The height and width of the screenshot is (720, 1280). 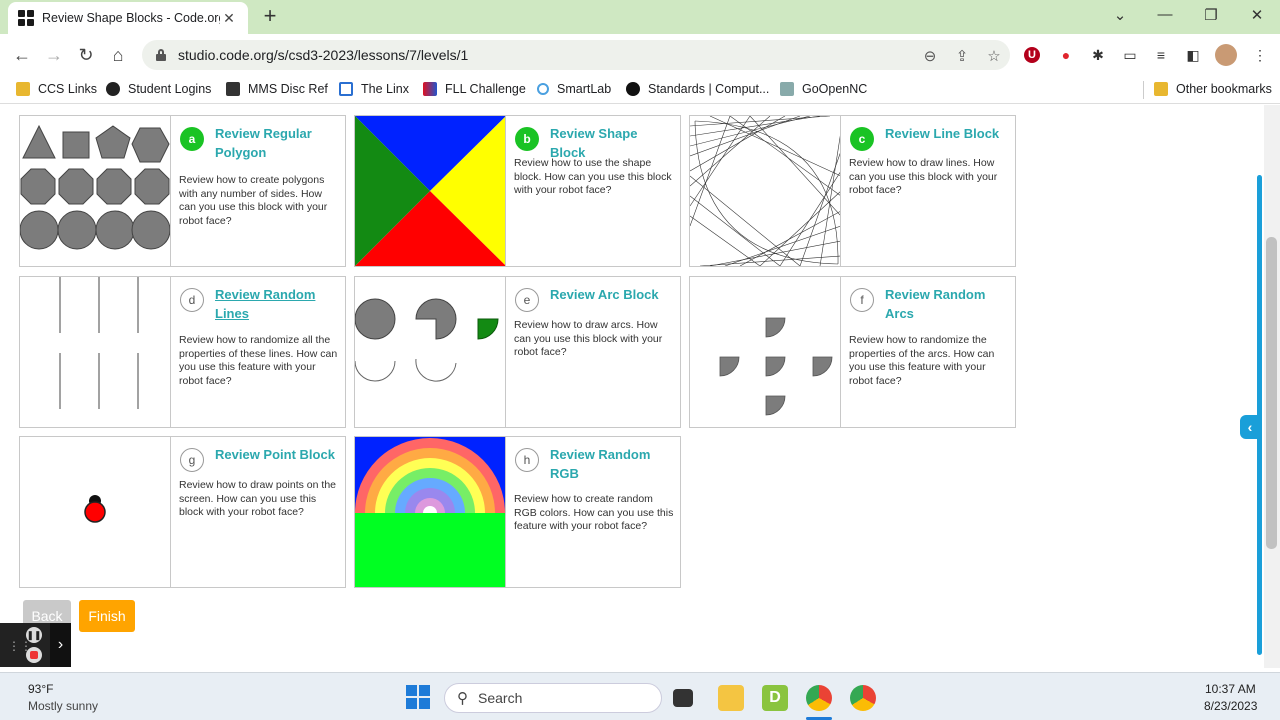 I want to click on windows-start-icon, so click(x=418, y=697).